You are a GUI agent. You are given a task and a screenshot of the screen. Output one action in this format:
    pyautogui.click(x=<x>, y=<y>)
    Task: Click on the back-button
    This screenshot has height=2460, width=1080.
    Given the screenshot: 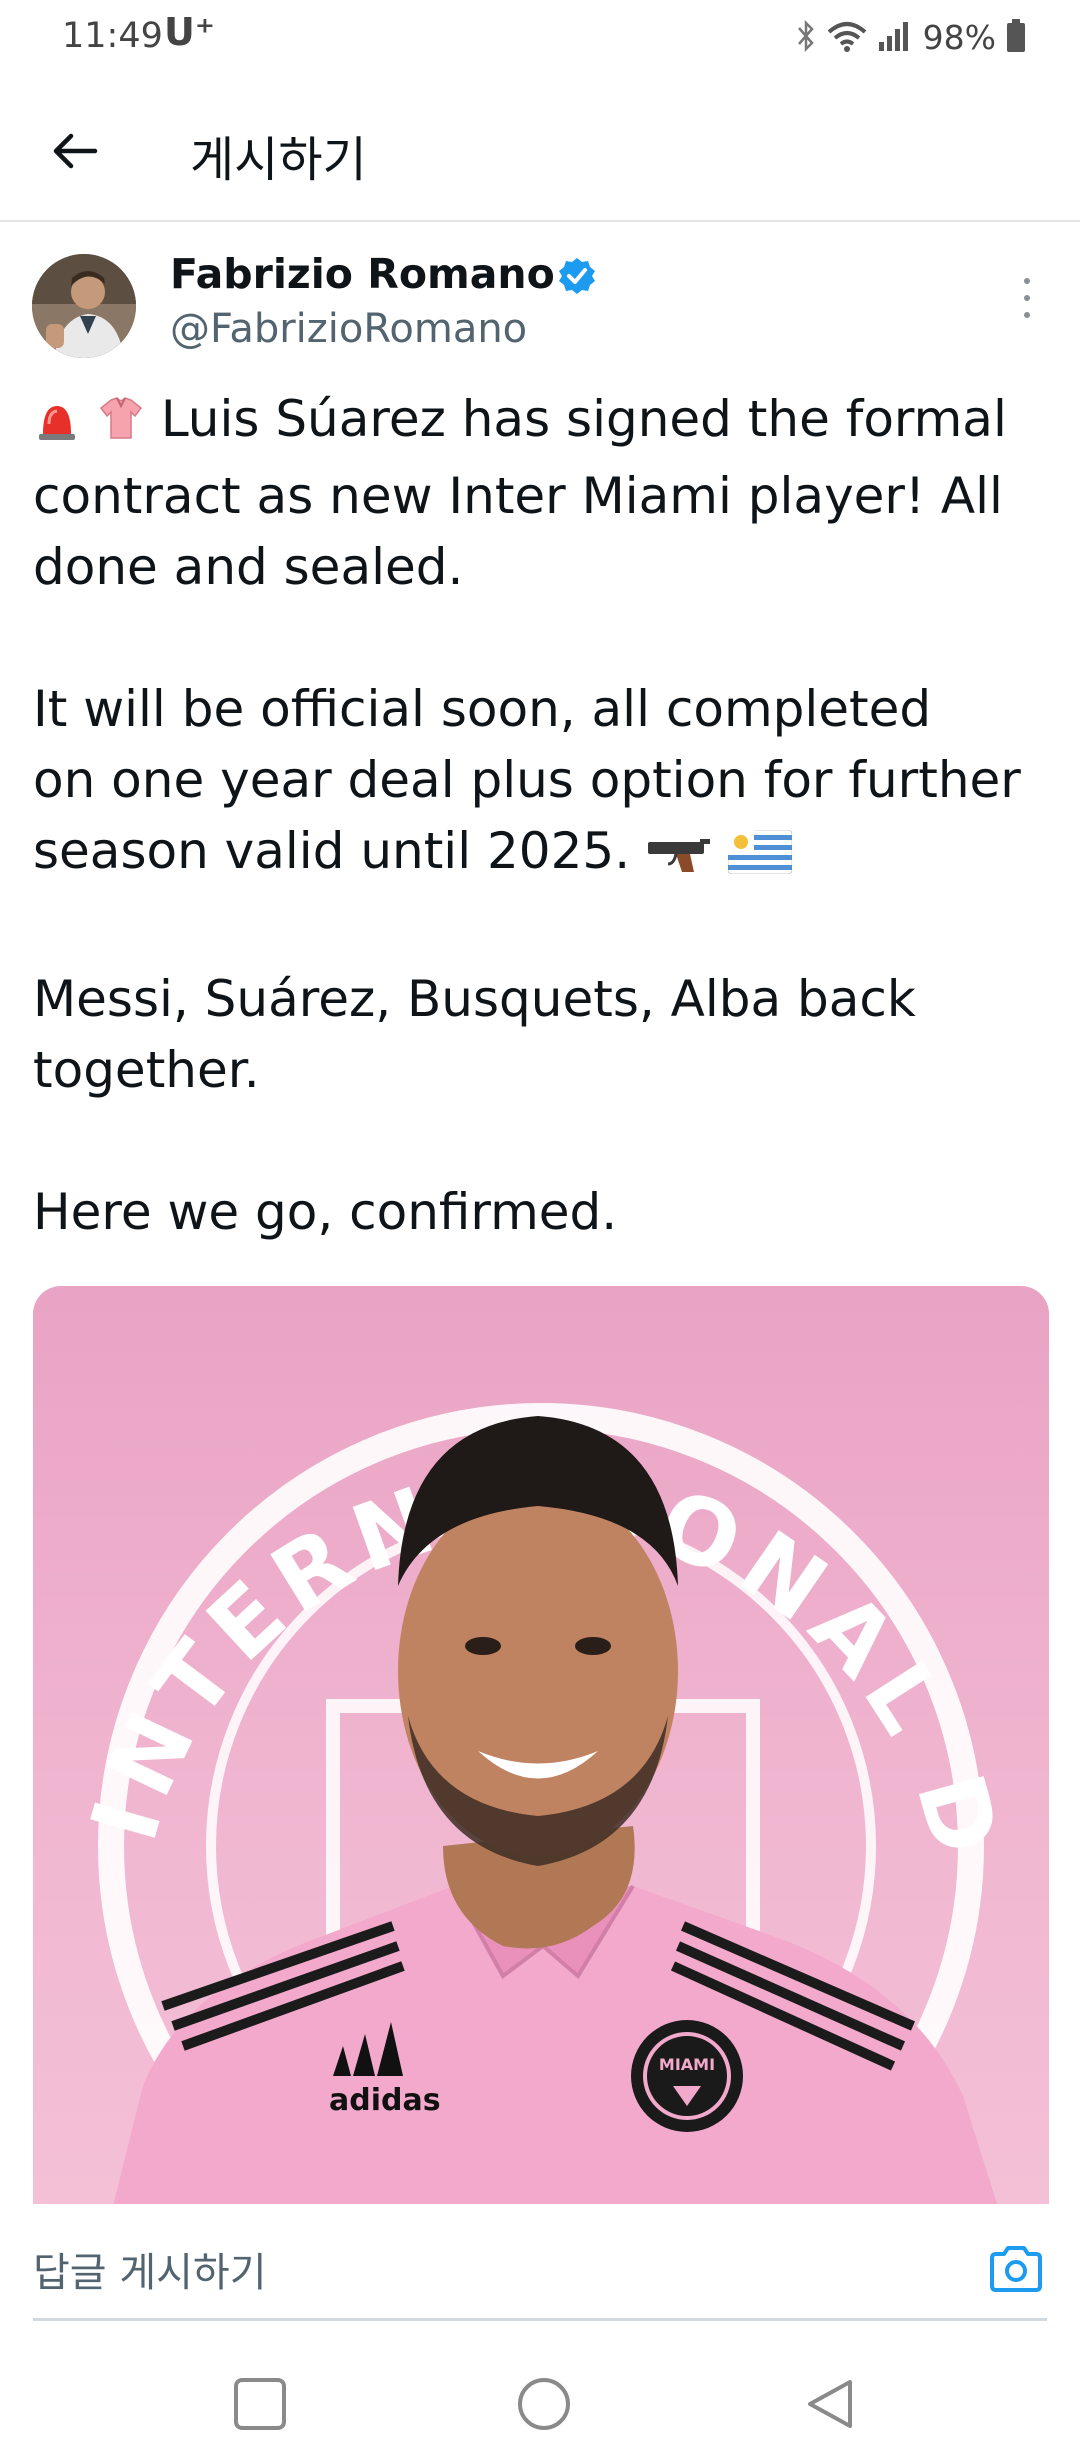 What is the action you would take?
    pyautogui.click(x=75, y=151)
    